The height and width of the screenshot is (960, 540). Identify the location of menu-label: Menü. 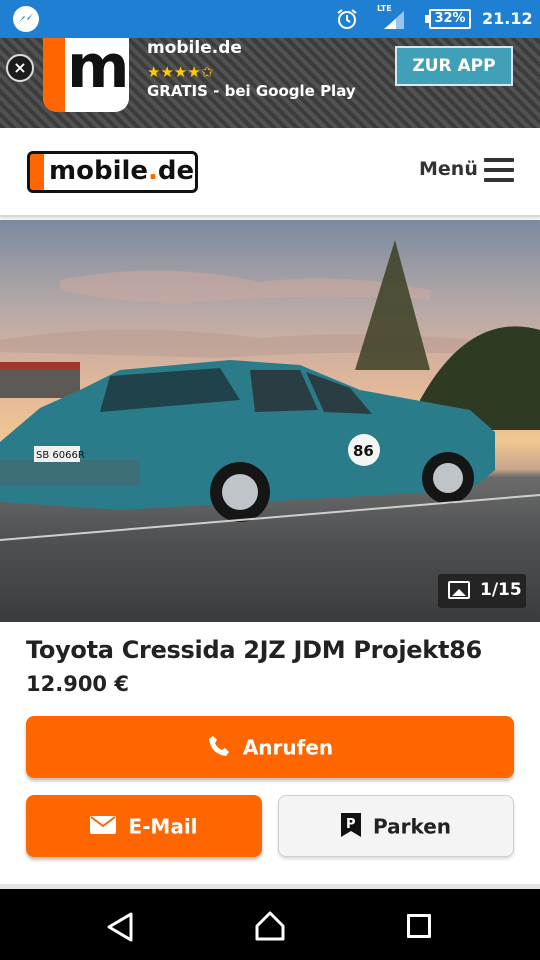
(448, 169).